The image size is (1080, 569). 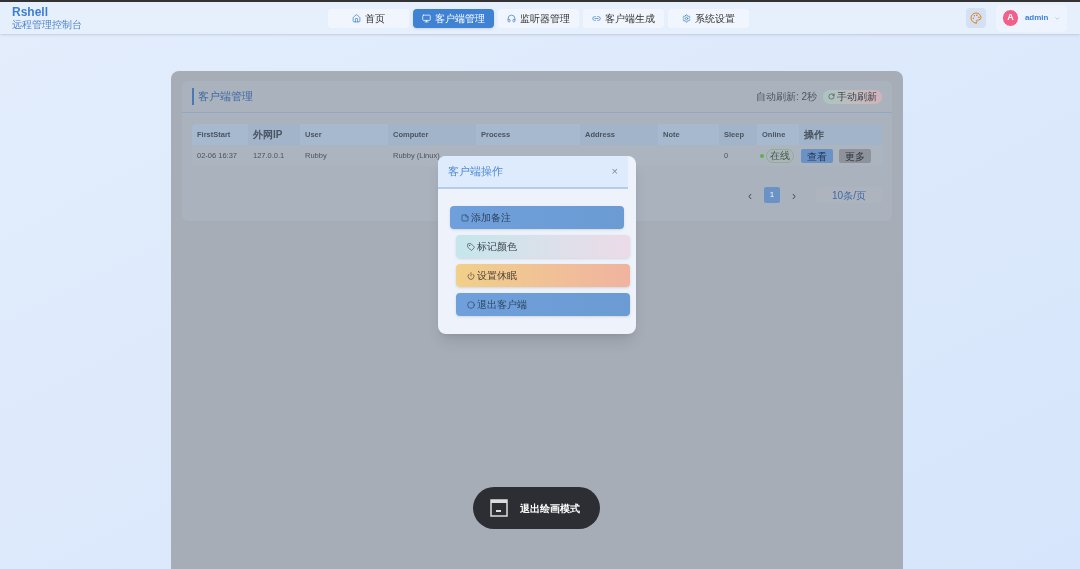 I want to click on more-button: 更多, so click(x=855, y=155).